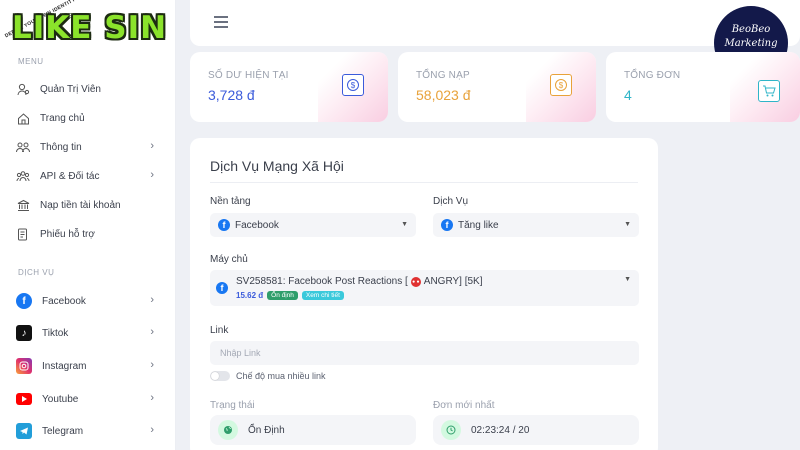 The image size is (800, 450). What do you see at coordinates (70, 176) in the screenshot?
I see `sidebar-item-label: API & Đối tác` at bounding box center [70, 176].